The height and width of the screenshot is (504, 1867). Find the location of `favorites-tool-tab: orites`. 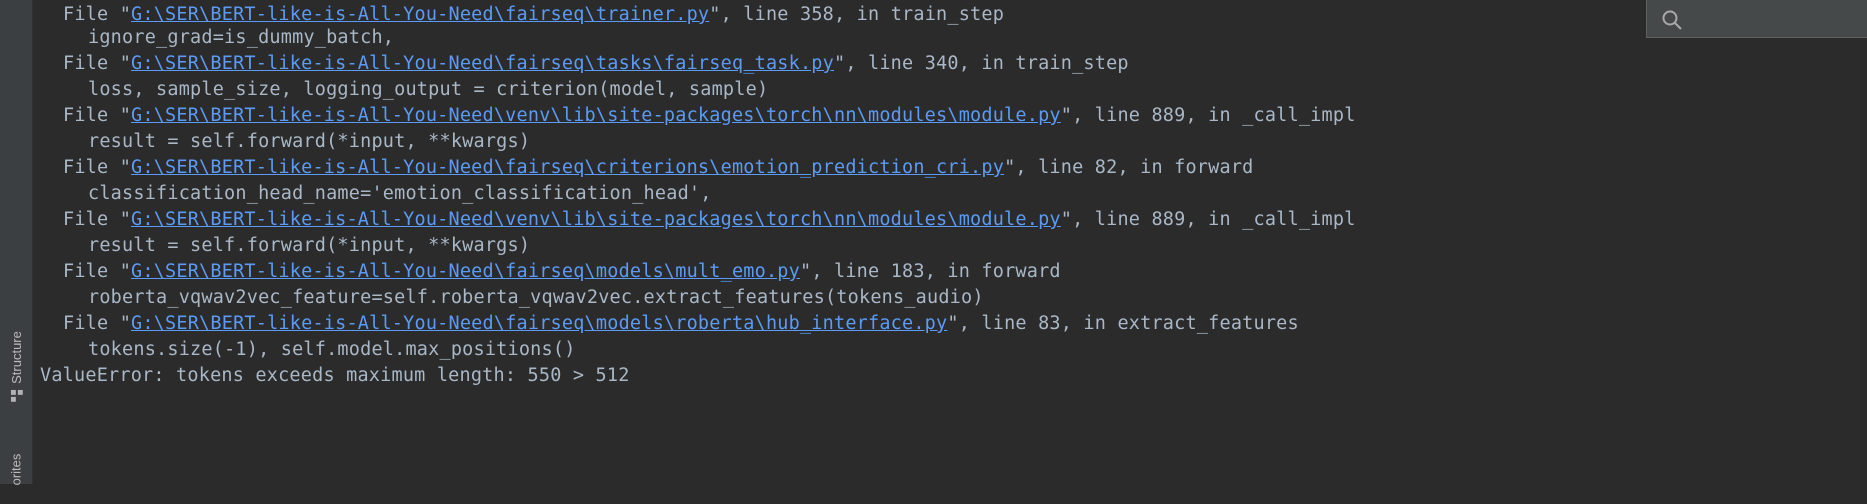

favorites-tool-tab: orites is located at coordinates (16, 469).